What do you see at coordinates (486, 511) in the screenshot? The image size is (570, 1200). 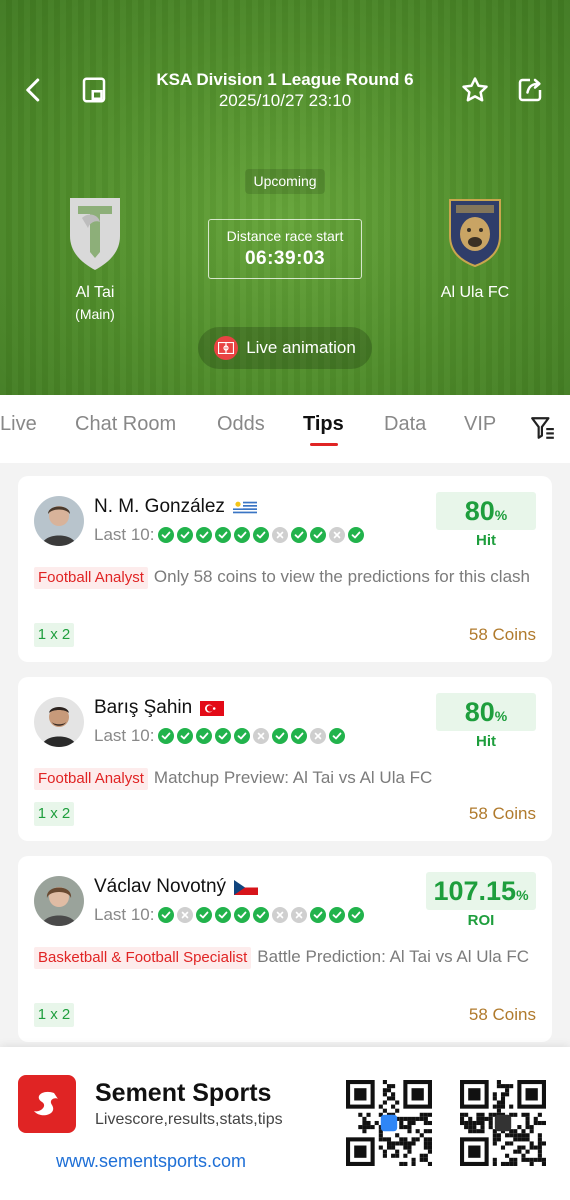 I see `hit-rate-box: 80%` at bounding box center [486, 511].